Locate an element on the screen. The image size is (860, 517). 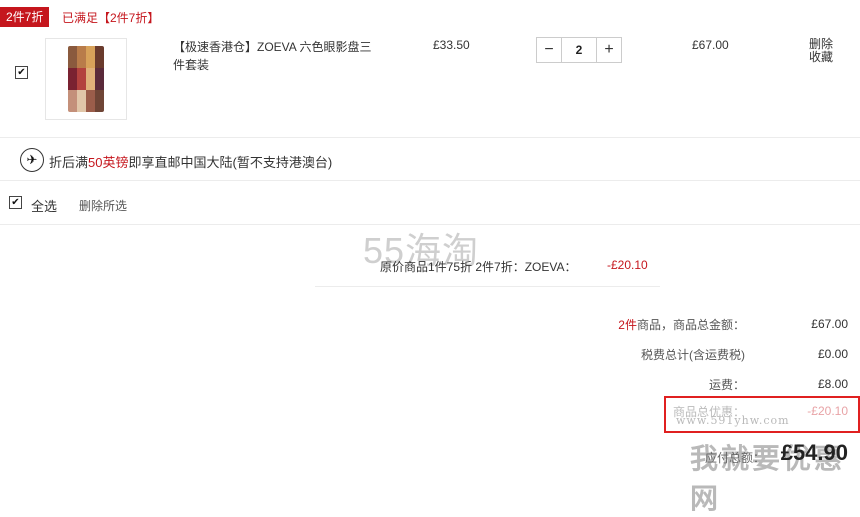
grand-total-value: £54.90 is located at coordinates (814, 452).